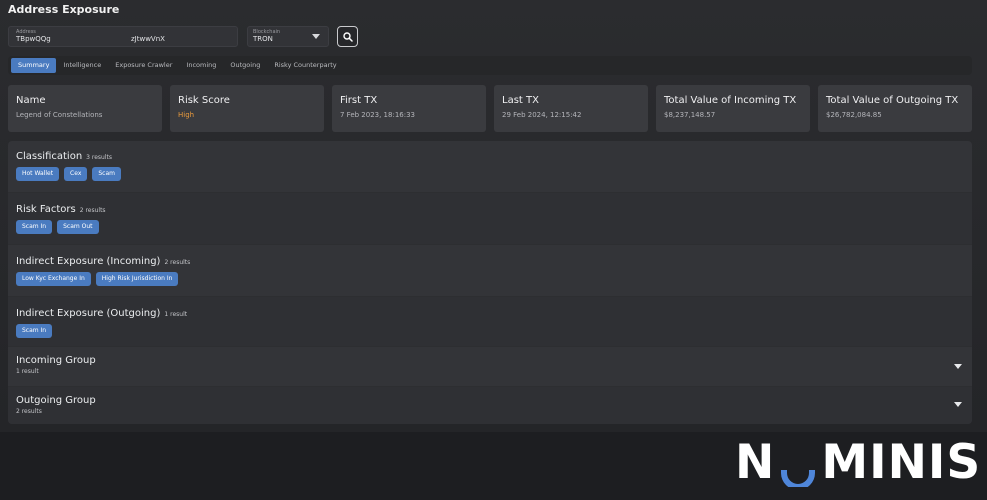 Image resolution: width=987 pixels, height=500 pixels. I want to click on section-title: Indirect Exposure (Outgoing), so click(88, 313).